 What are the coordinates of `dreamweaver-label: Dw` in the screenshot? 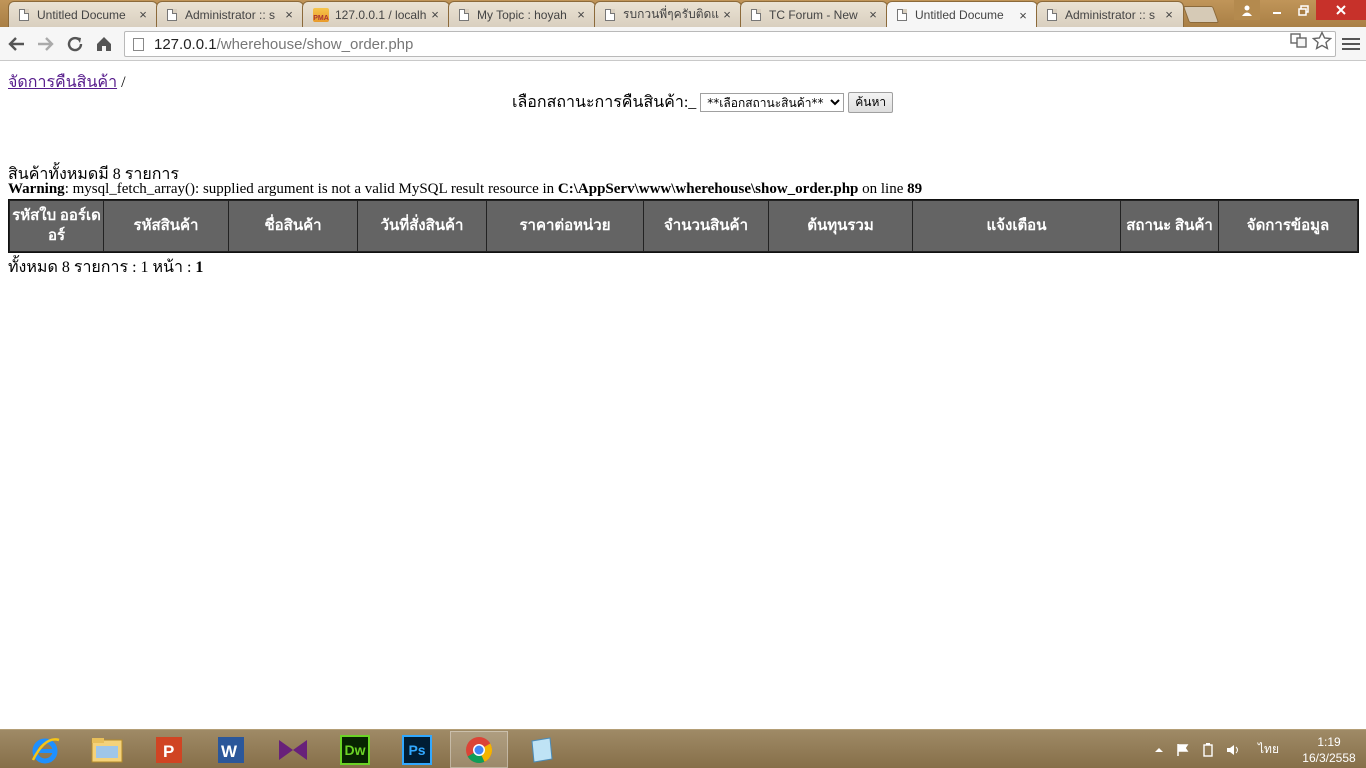 It's located at (355, 749).